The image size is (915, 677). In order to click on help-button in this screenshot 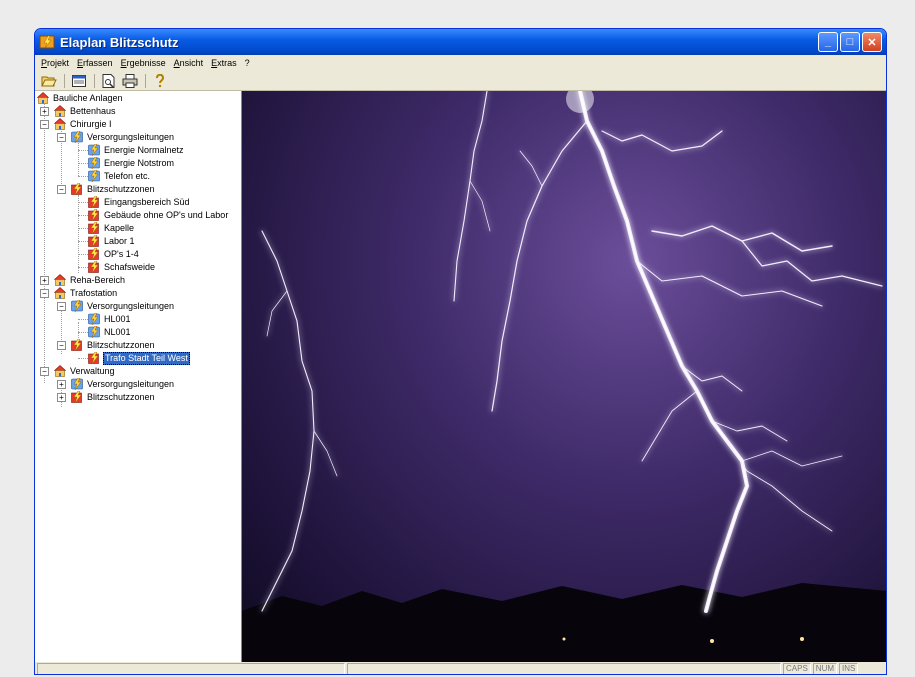, I will do `click(160, 81)`.